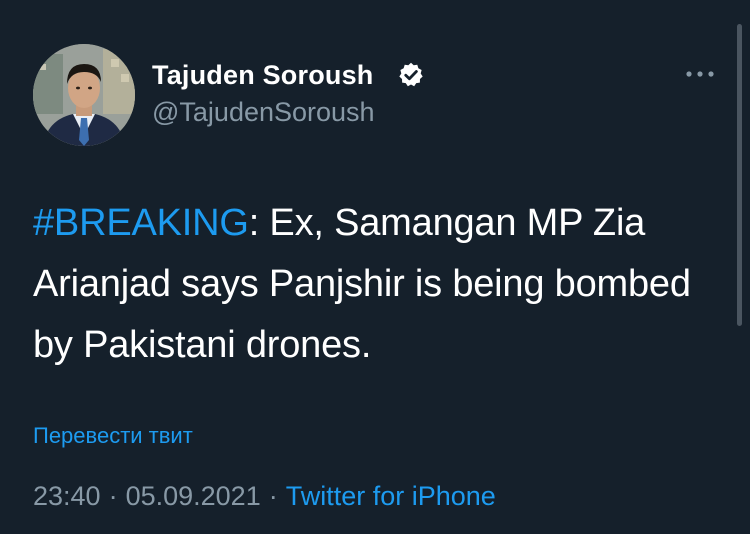 The height and width of the screenshot is (534, 750). What do you see at coordinates (263, 75) in the screenshot?
I see `author-name: Tajuden Soroush` at bounding box center [263, 75].